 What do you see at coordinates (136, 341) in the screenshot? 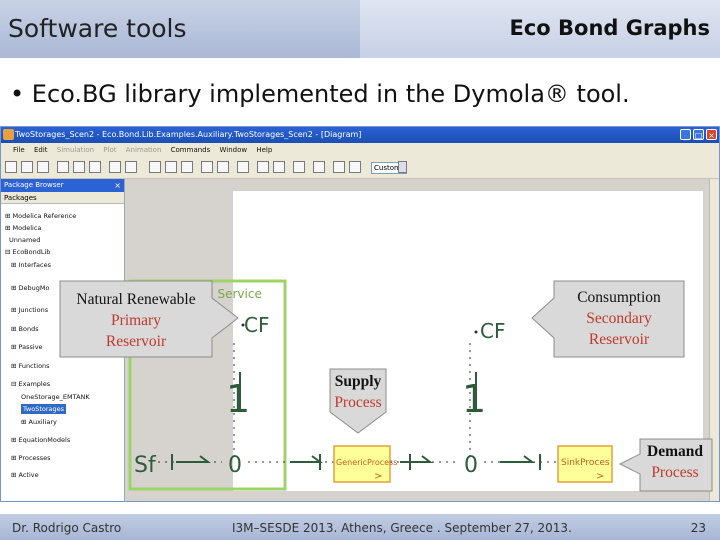
I see `callout-natural-line3: Reservoir` at bounding box center [136, 341].